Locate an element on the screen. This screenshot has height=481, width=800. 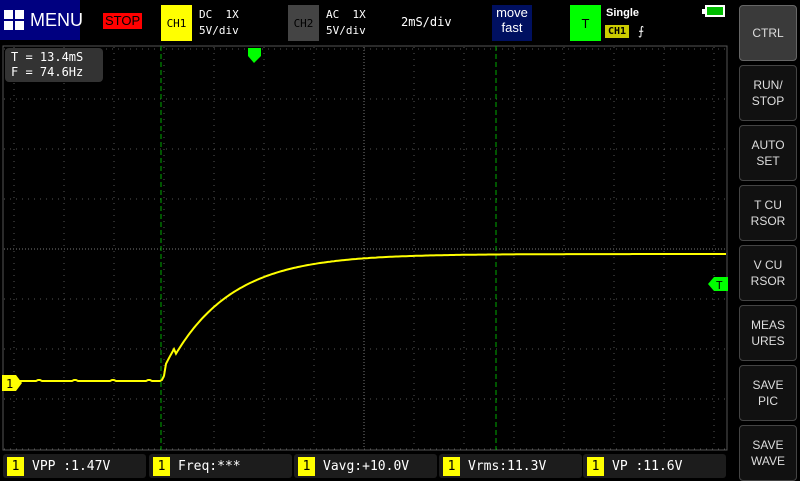
menu-label: MENU is located at coordinates (56, 19).